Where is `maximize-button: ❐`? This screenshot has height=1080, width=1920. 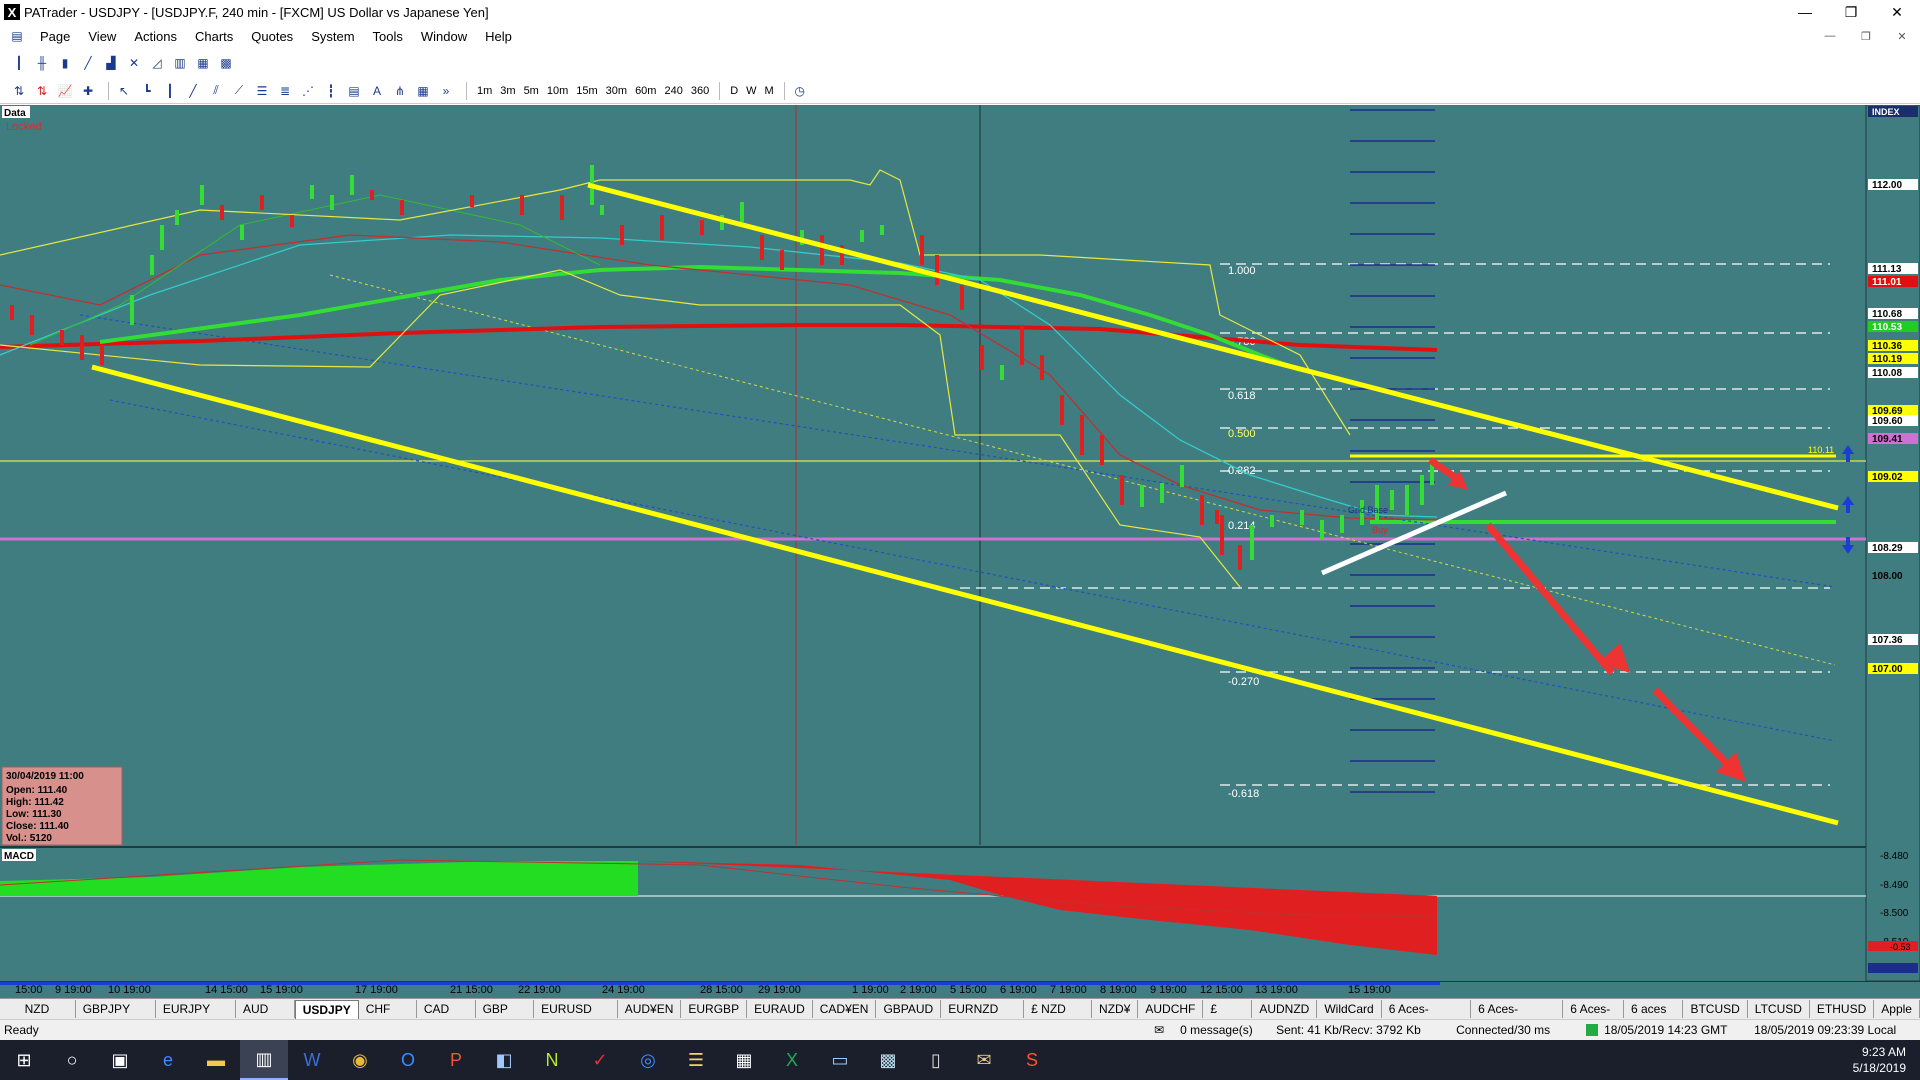
maximize-button: ❐ is located at coordinates (1851, 12).